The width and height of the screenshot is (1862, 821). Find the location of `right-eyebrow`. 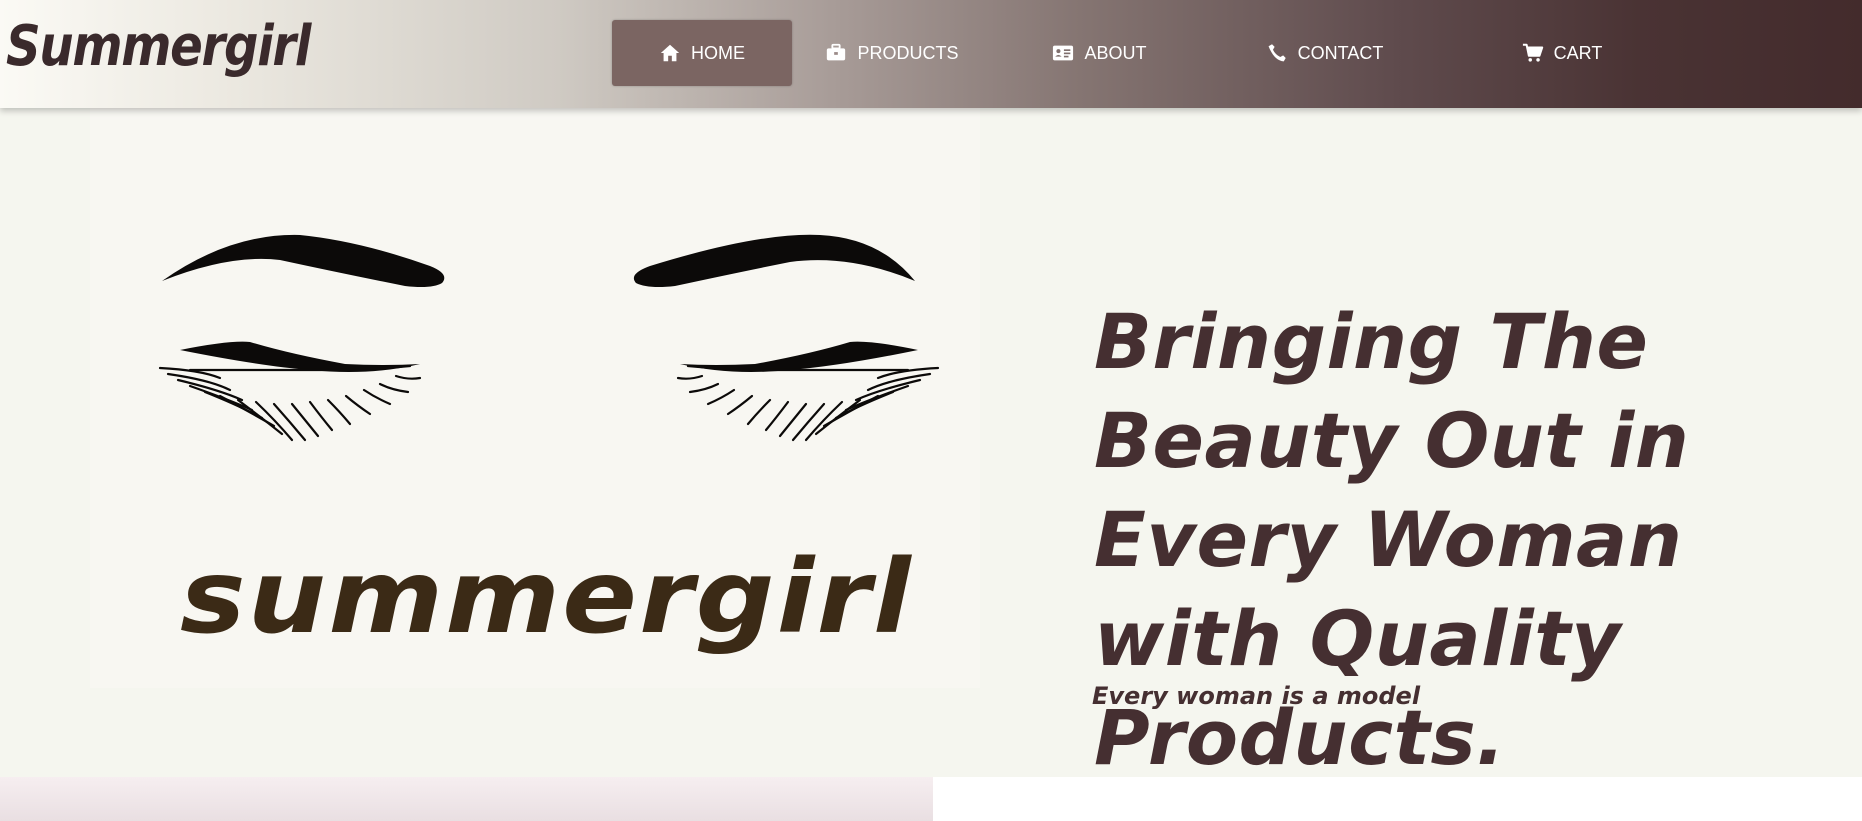

right-eyebrow is located at coordinates (774, 260).